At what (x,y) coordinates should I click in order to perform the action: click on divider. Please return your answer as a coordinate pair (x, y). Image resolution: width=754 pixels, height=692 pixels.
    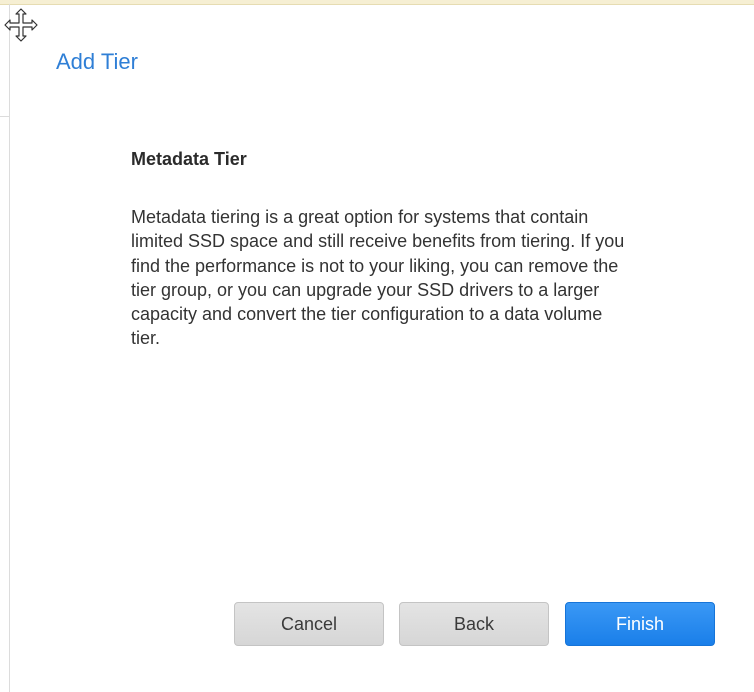
    Looking at the image, I should click on (5, 116).